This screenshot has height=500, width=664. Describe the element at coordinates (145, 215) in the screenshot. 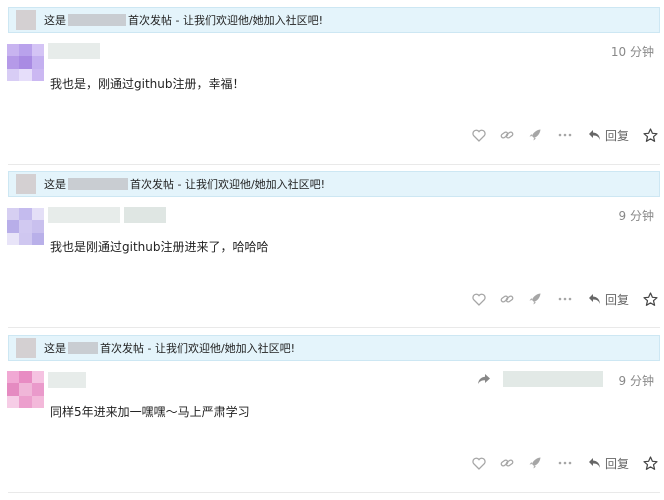

I see `user-title` at that location.